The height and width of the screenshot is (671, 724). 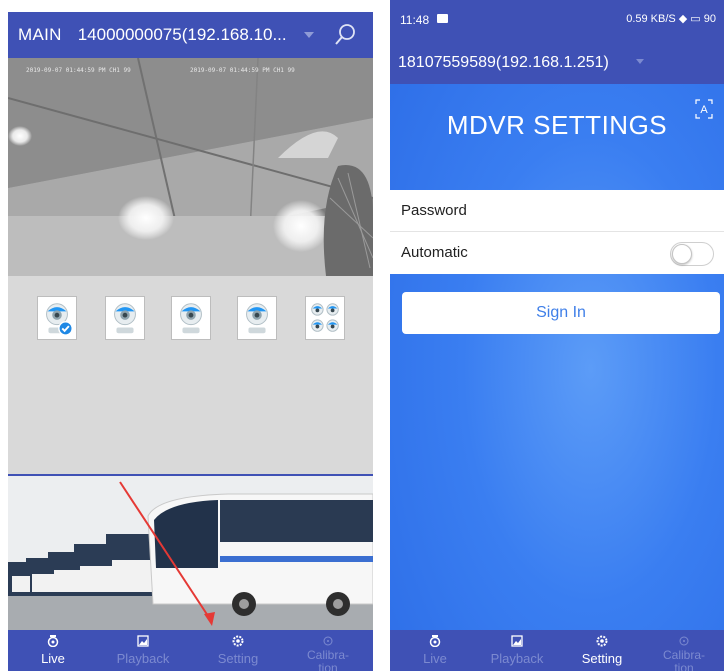 I want to click on channel-4-button, so click(x=257, y=318).